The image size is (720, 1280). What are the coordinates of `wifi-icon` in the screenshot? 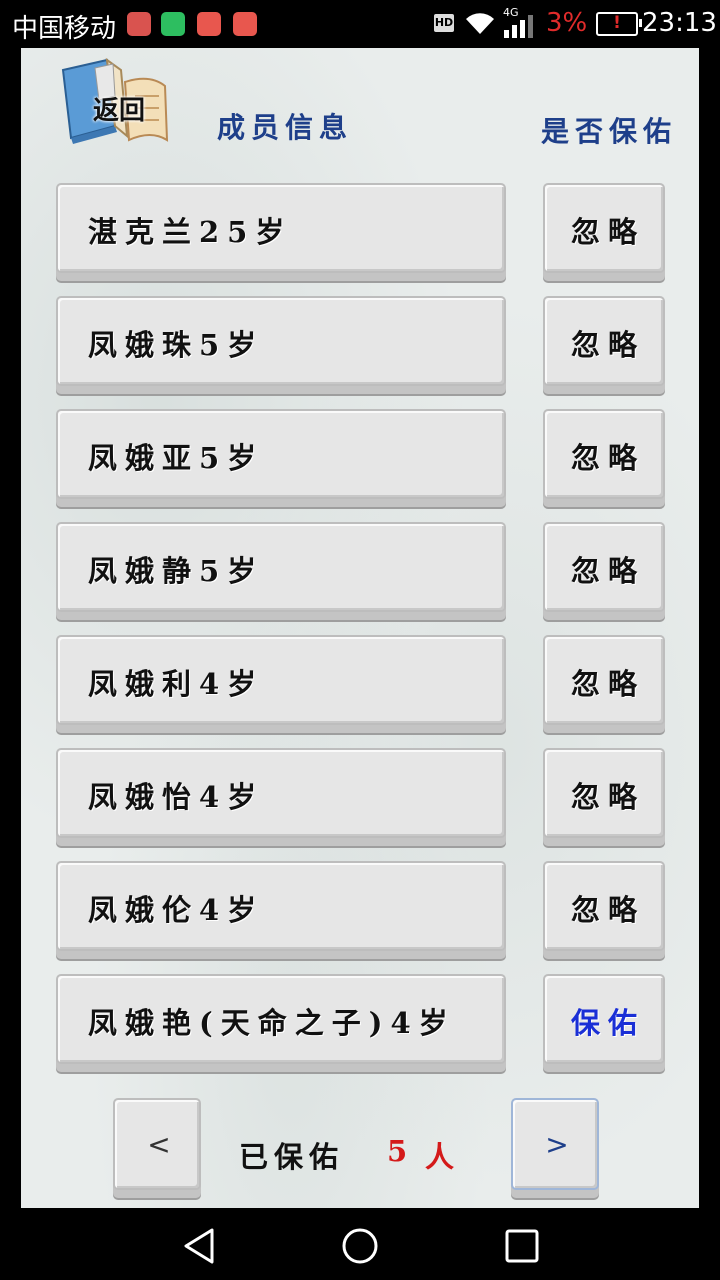 It's located at (480, 24).